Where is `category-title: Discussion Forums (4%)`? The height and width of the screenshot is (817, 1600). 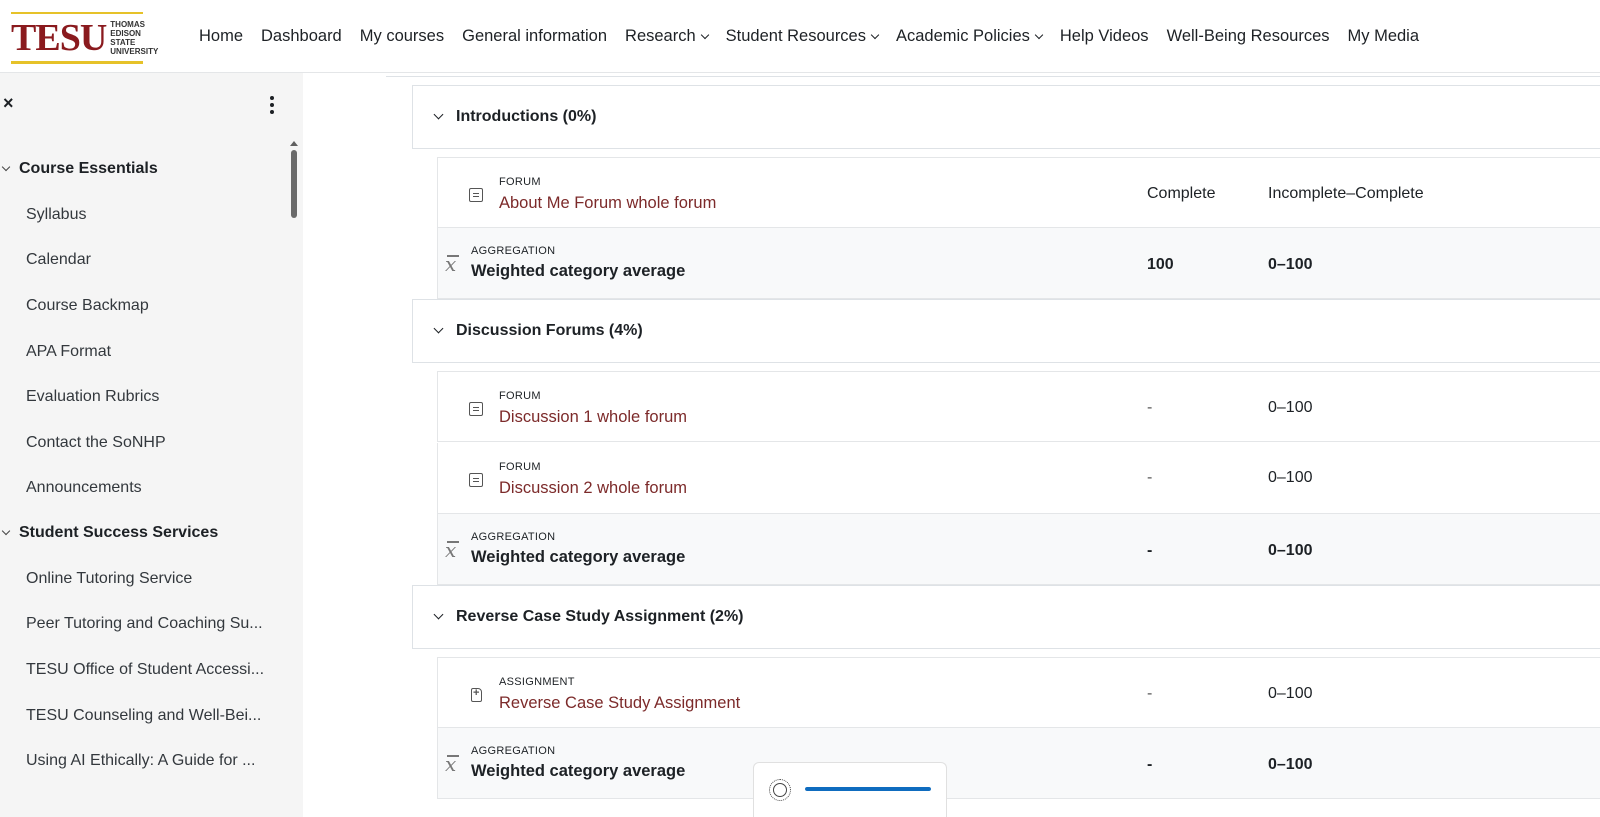 category-title: Discussion Forums (4%) is located at coordinates (549, 330).